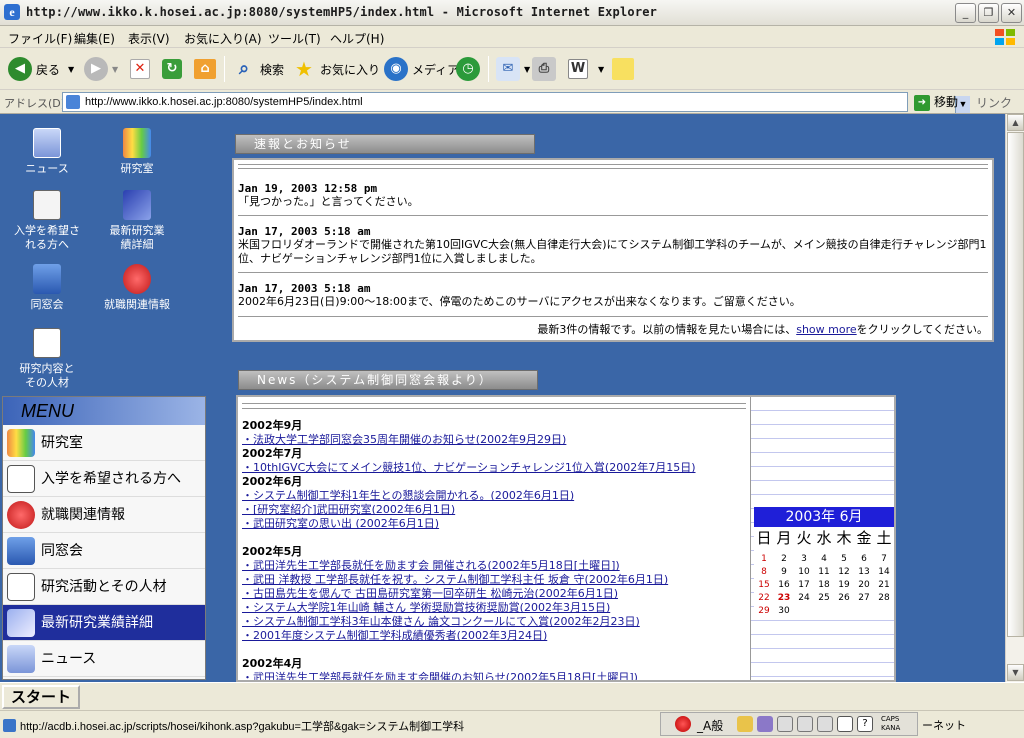  I want to click on messenger-button, so click(625, 69).